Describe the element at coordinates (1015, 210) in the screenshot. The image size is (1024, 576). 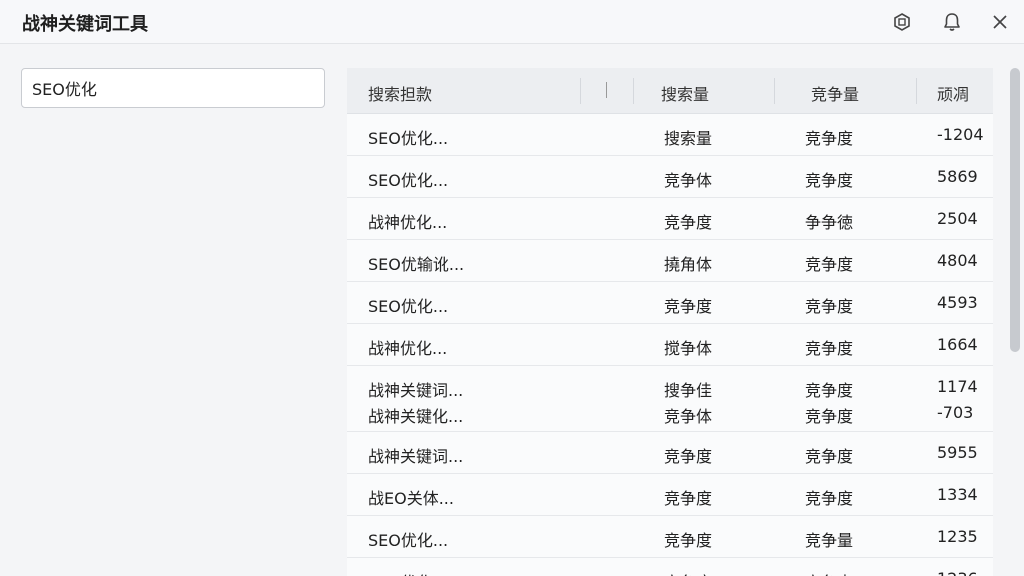
I see `scroll-thumb` at that location.